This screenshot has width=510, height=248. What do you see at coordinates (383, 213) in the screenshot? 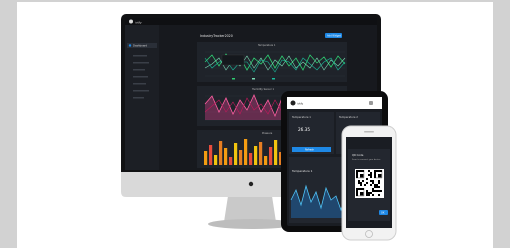
I see `phone-ok-button-label: OK` at bounding box center [383, 213].